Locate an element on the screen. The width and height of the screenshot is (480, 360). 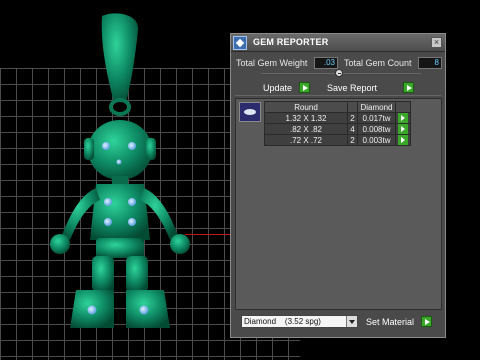
set-material-button-label: Set Material is located at coordinates (390, 322).